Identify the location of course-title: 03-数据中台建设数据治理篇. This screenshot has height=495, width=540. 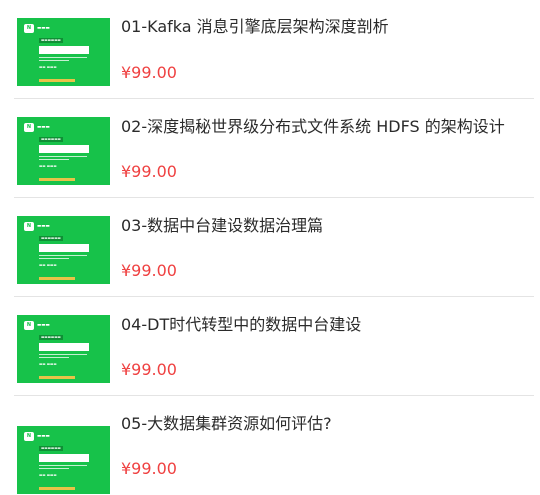
(222, 226).